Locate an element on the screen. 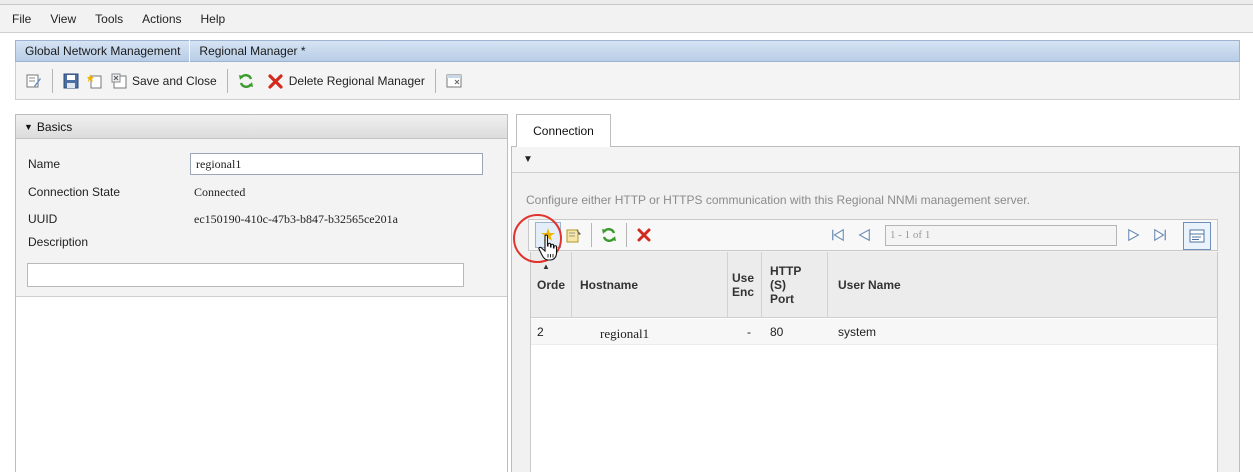 The image size is (1253, 472). column-header-use-encryption: Use Enc is located at coordinates (745, 285).